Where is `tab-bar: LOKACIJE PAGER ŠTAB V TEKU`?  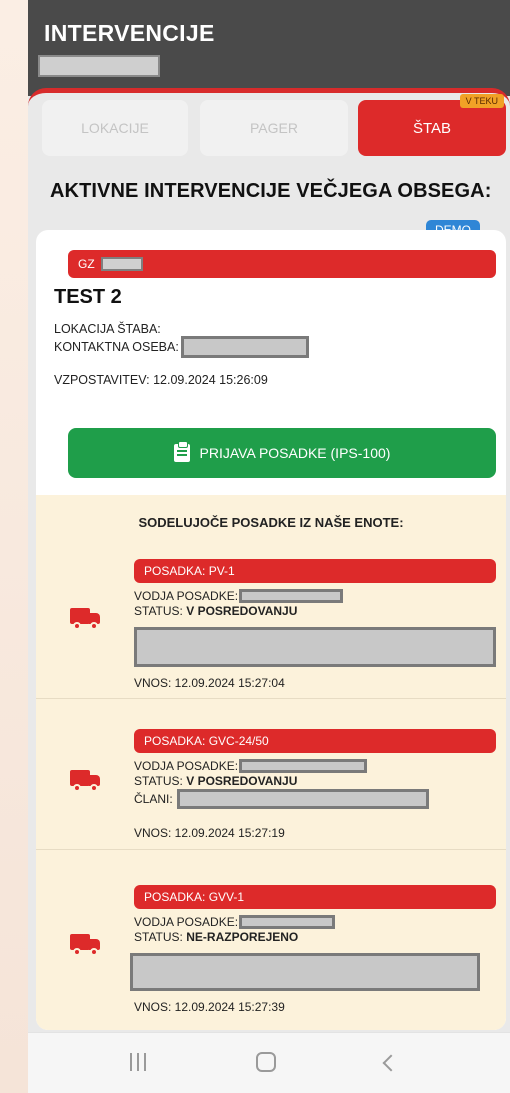 tab-bar: LOKACIJE PAGER ŠTAB V TEKU is located at coordinates (274, 125).